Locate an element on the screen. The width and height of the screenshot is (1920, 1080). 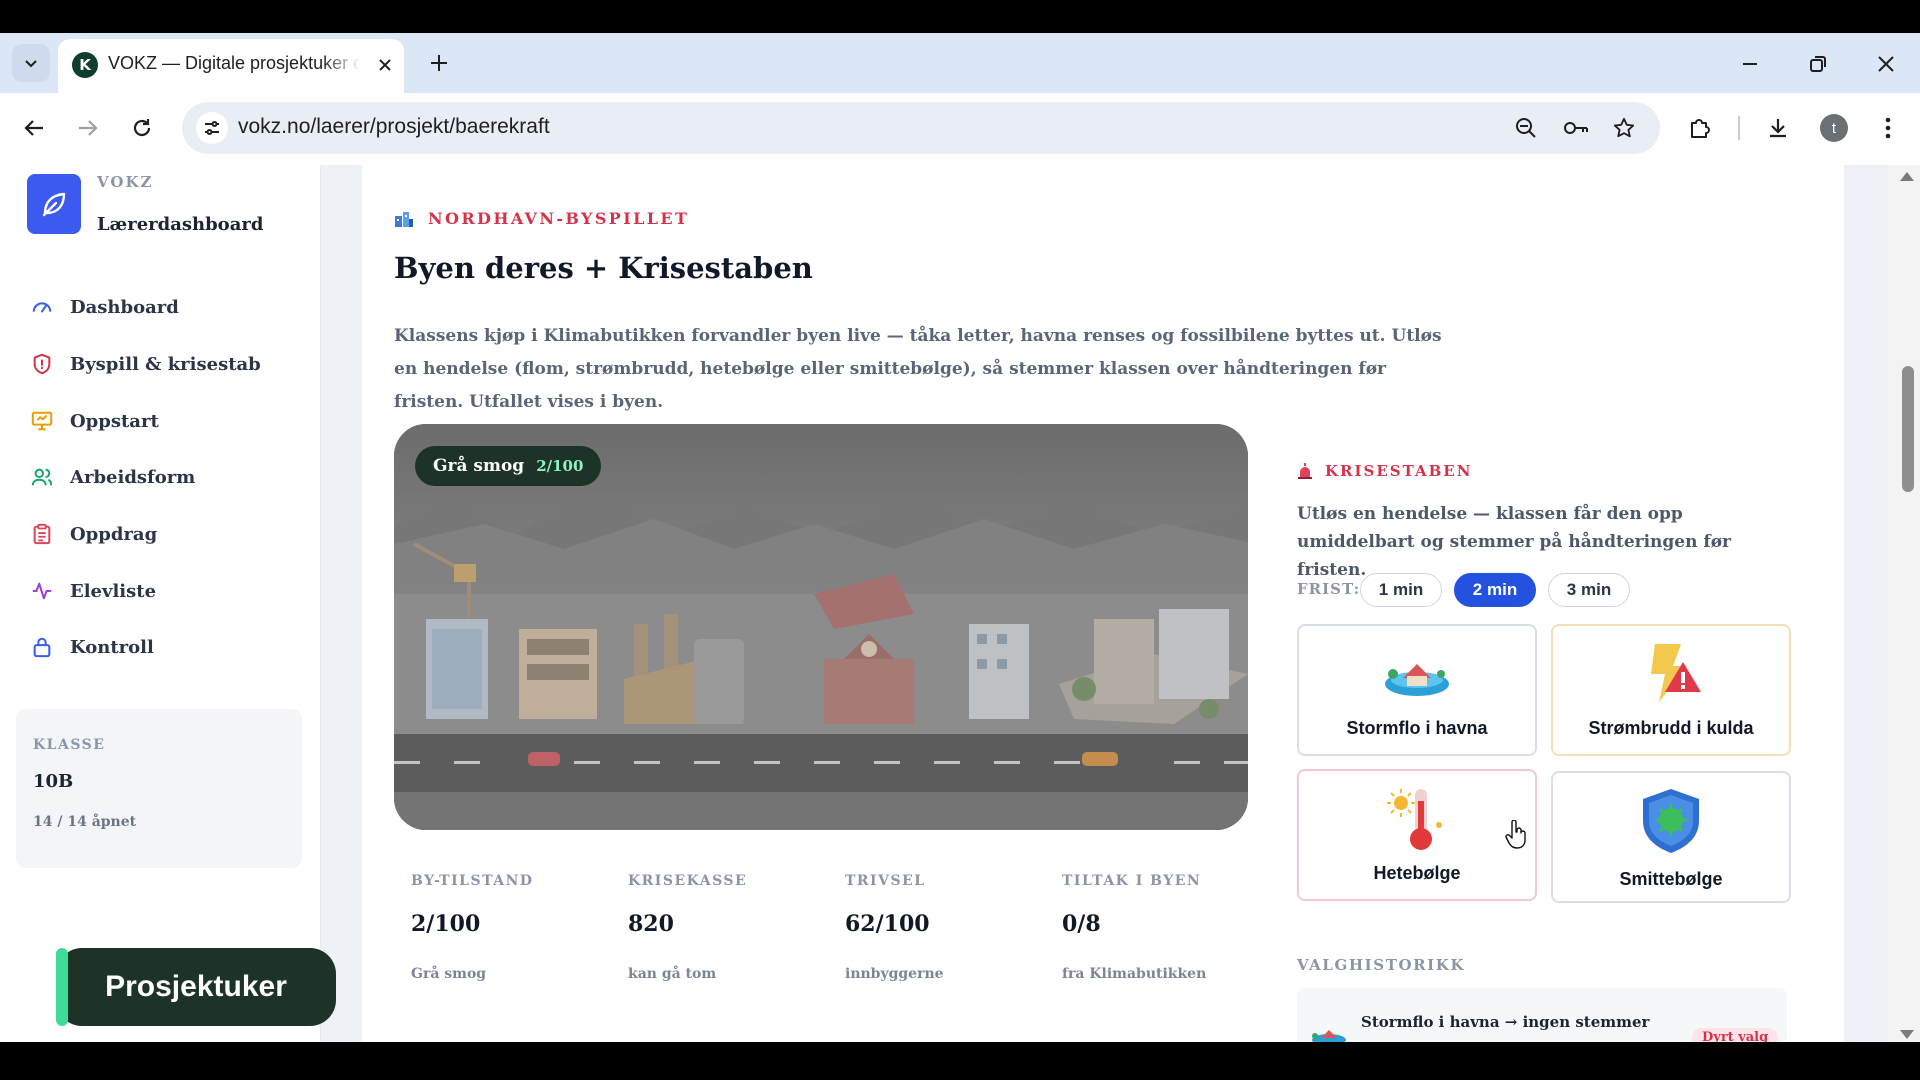
site-info-button is located at coordinates (212, 128).